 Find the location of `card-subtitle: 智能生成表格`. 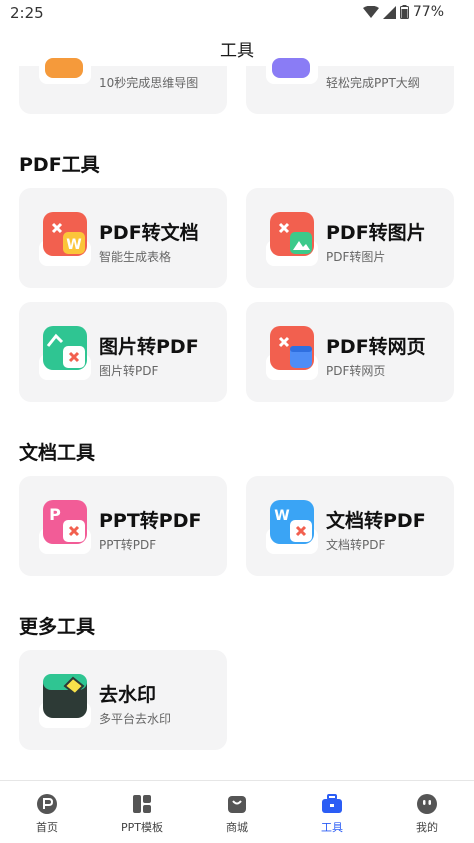

card-subtitle: 智能生成表格 is located at coordinates (135, 257).